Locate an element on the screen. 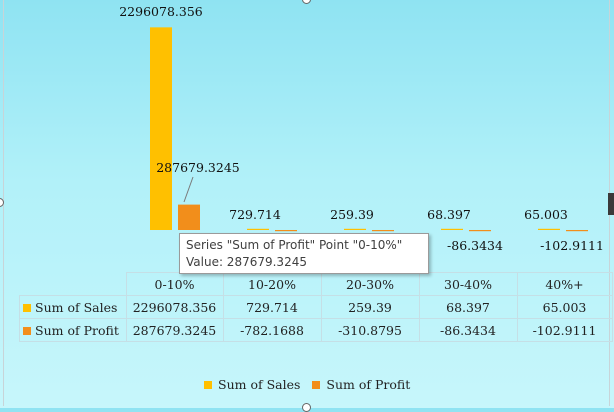  row-label: Sum of Profit is located at coordinates (77, 330).